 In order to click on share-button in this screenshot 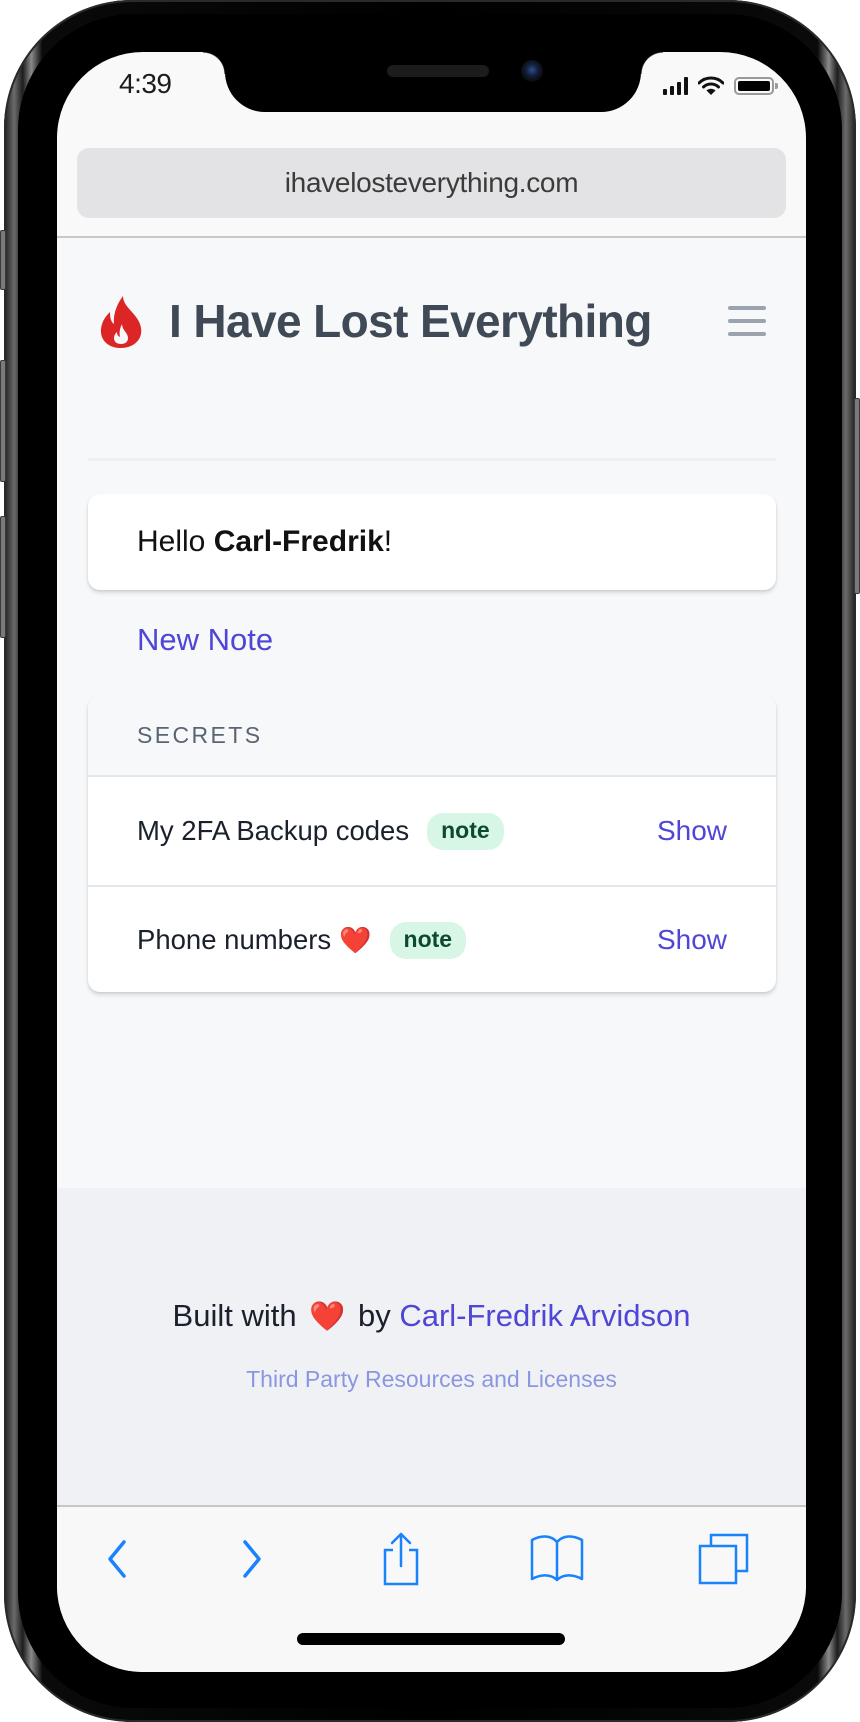, I will do `click(401, 1559)`.